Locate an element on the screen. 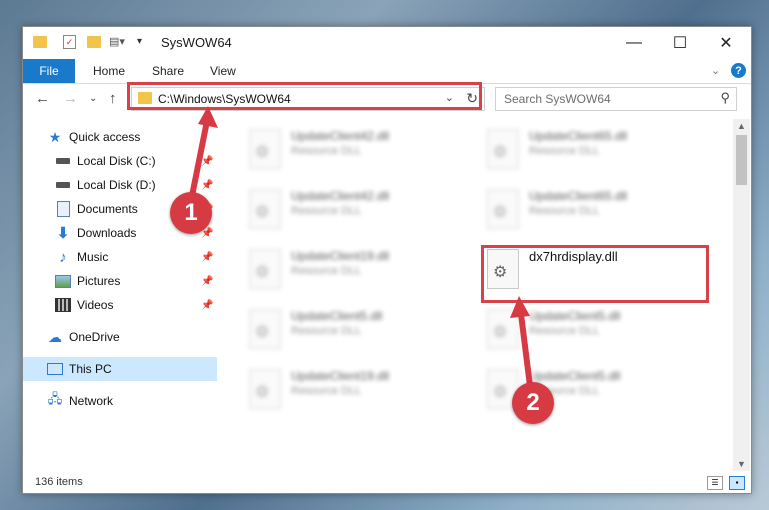 The width and height of the screenshot is (769, 510). callout-badge-2: 2 is located at coordinates (533, 403).